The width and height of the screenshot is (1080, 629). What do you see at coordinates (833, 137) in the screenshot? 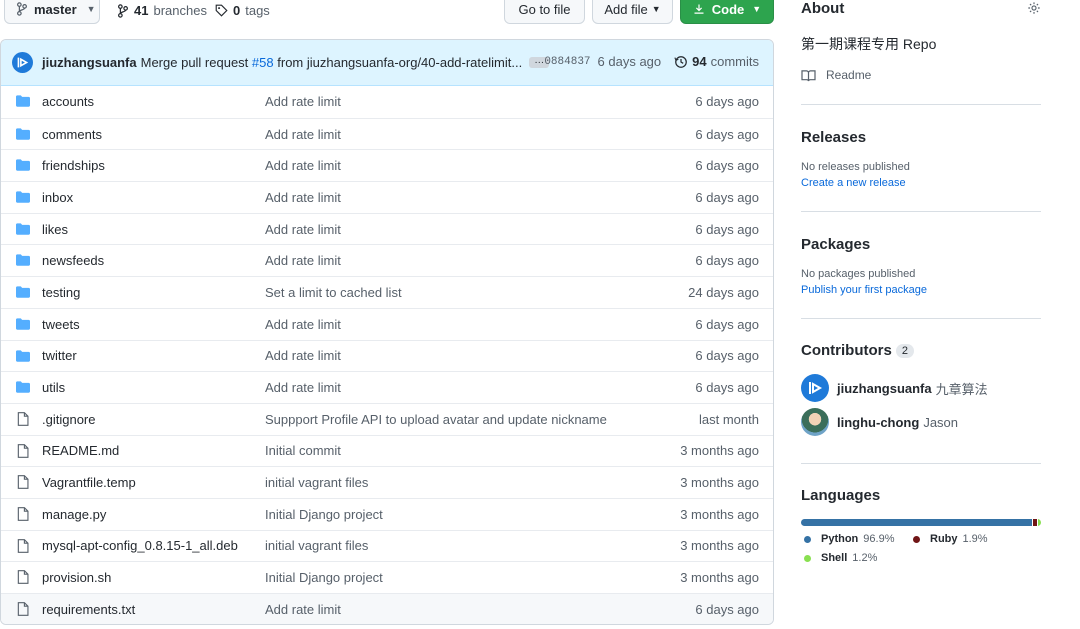
I see `releases-heading: Releases` at bounding box center [833, 137].